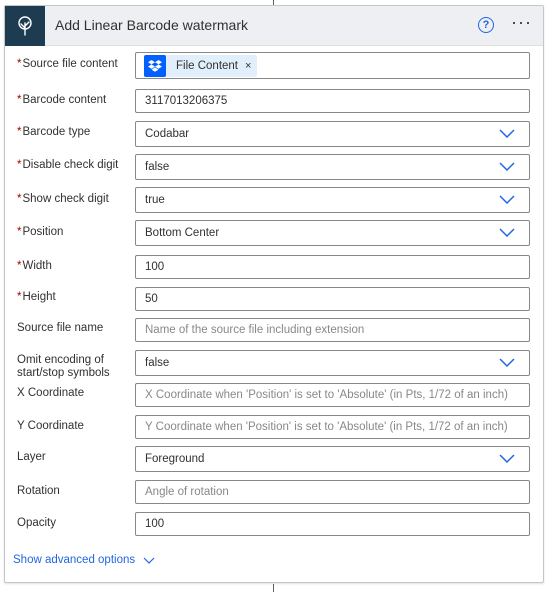 Image resolution: width=548 pixels, height=592 pixels. What do you see at coordinates (248, 66) in the screenshot?
I see `token-remove-icon: ×` at bounding box center [248, 66].